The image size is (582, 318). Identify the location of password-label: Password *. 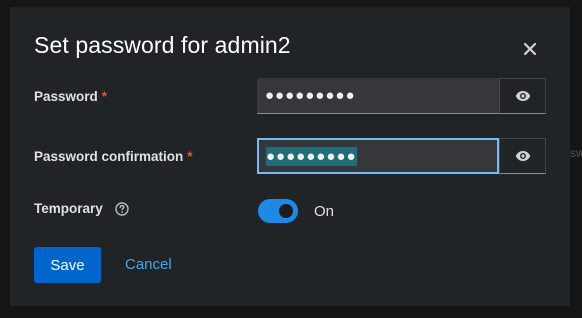
(70, 96).